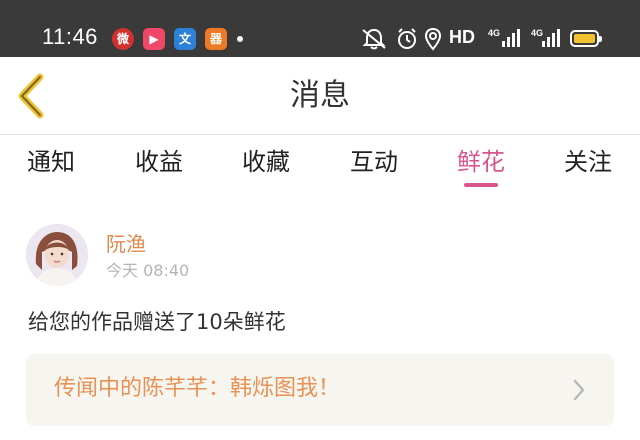 The image size is (640, 440). What do you see at coordinates (197, 388) in the screenshot?
I see `work-title: 传闻中的陈芊芊：韩烁图我！` at bounding box center [197, 388].